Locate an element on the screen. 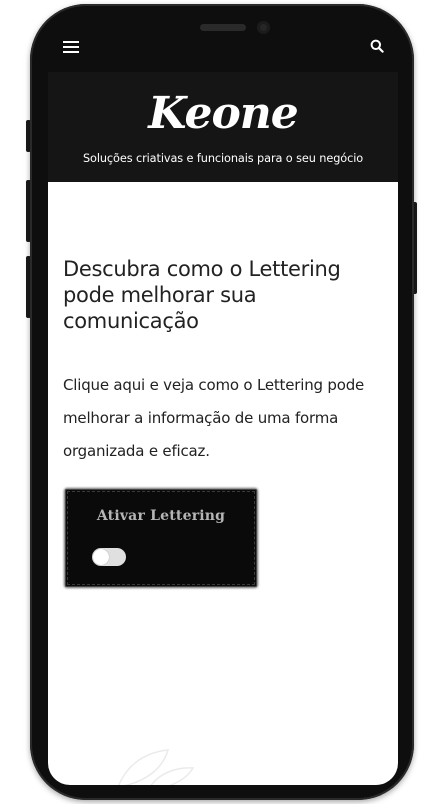  search-icon is located at coordinates (377, 46).